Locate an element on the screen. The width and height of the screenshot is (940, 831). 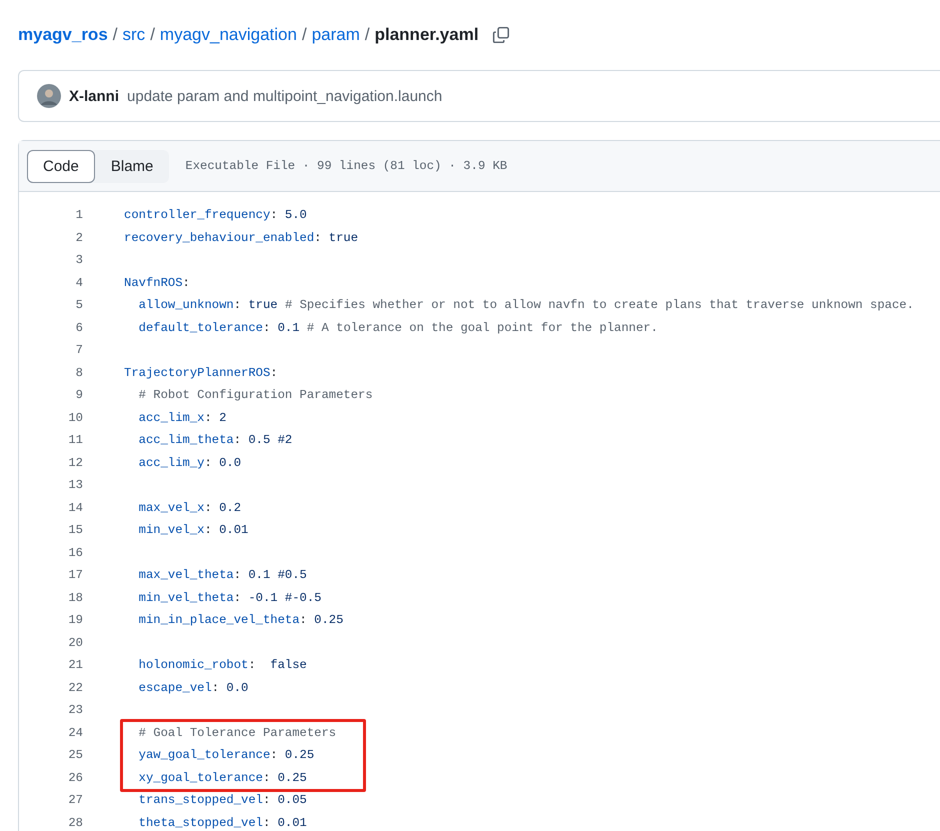
line-number: 16 is located at coordinates (75, 553).